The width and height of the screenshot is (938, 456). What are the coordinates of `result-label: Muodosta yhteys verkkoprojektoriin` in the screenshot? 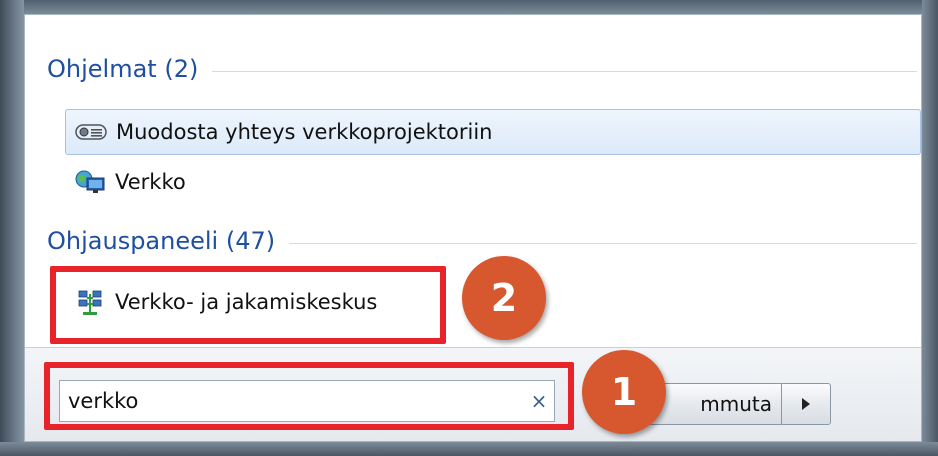 It's located at (304, 132).